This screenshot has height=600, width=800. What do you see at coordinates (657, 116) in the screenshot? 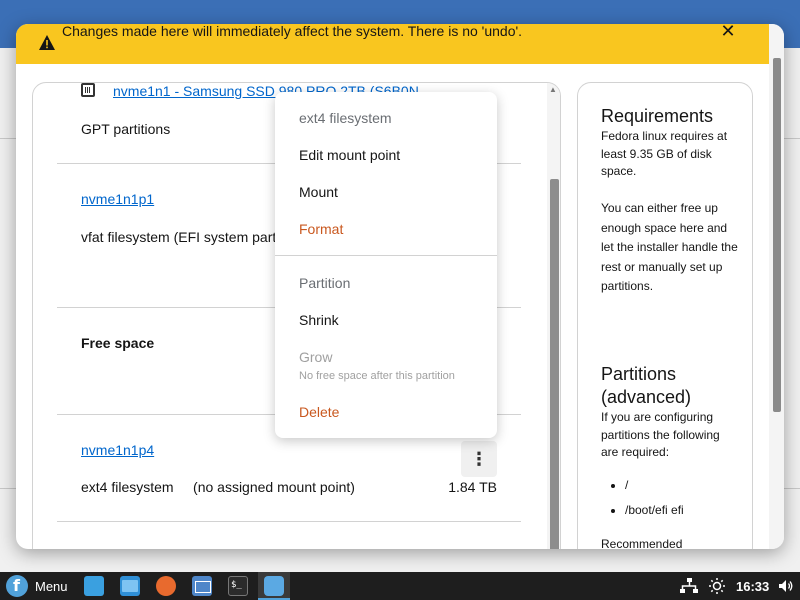
I see `requirements-title: Requirements` at bounding box center [657, 116].